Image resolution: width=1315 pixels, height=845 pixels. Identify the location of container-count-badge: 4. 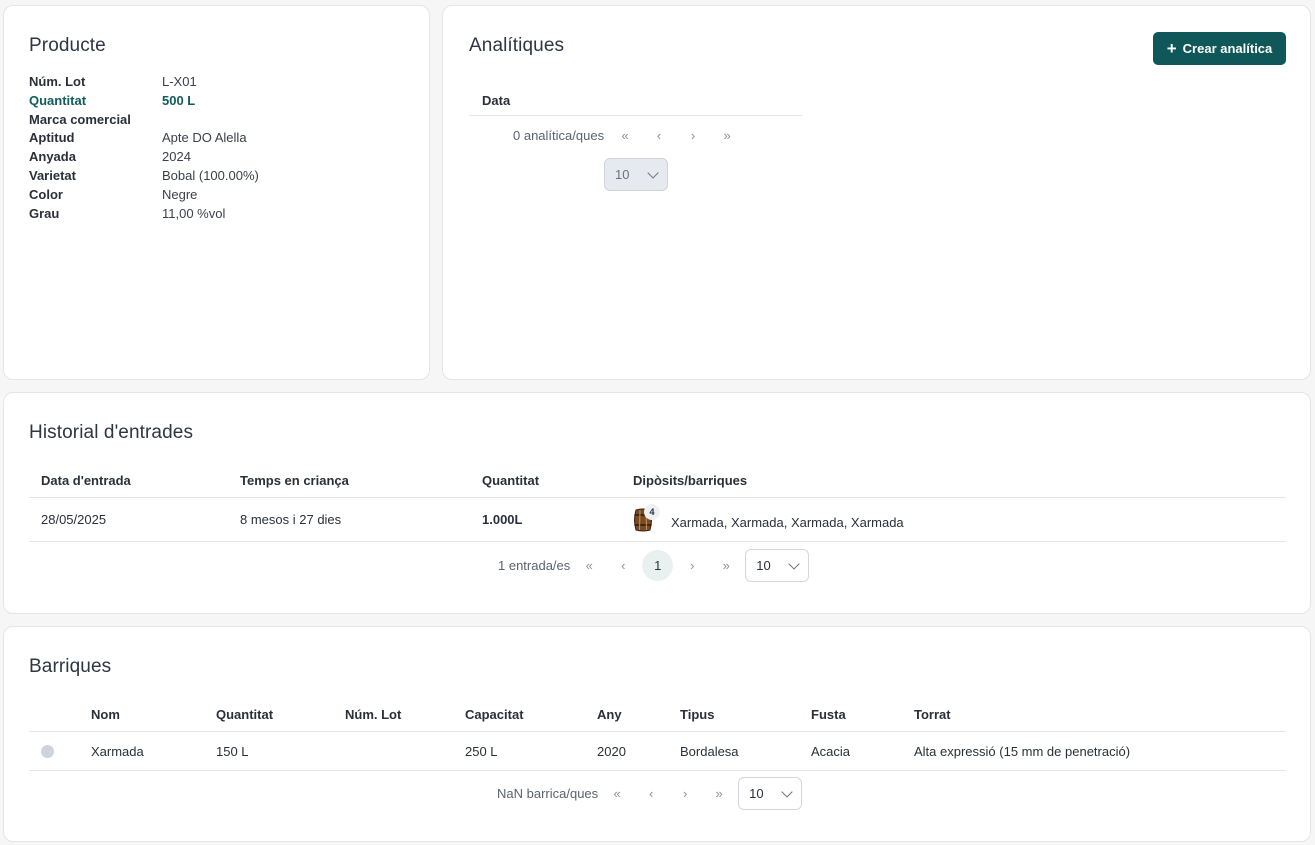
(652, 511).